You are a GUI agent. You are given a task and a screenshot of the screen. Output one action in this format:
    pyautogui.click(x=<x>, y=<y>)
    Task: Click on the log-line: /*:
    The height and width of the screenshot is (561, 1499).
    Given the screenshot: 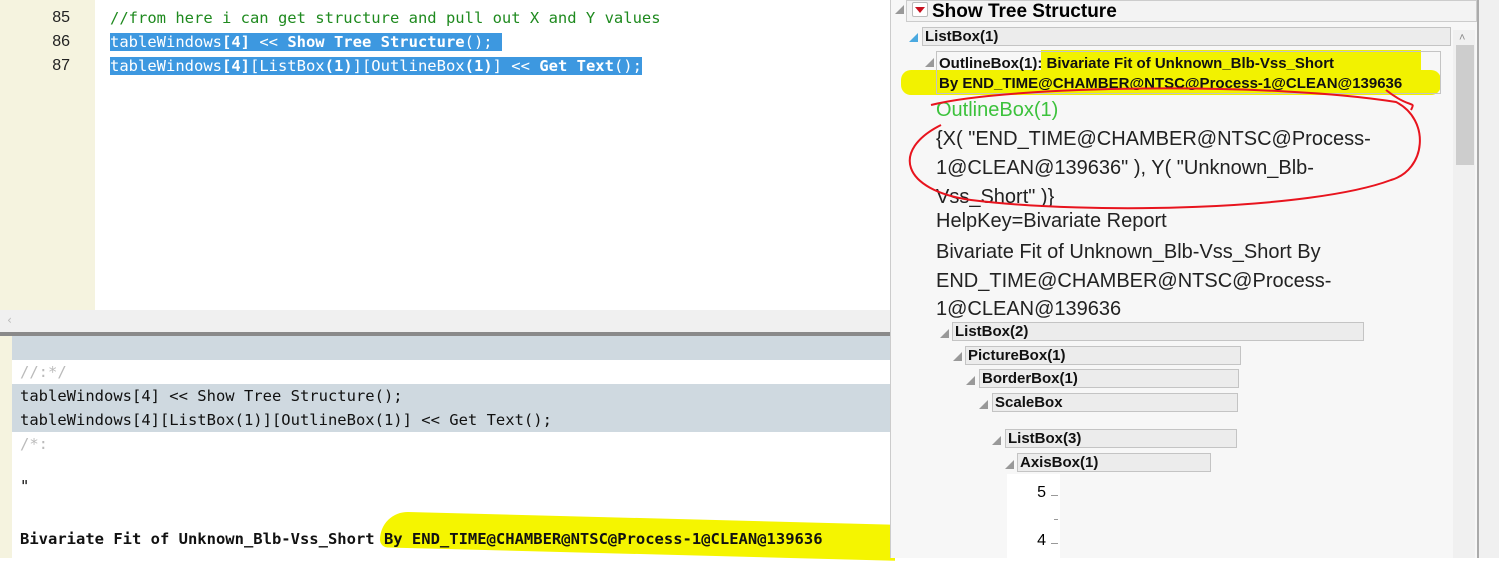 What is the action you would take?
    pyautogui.click(x=34, y=444)
    